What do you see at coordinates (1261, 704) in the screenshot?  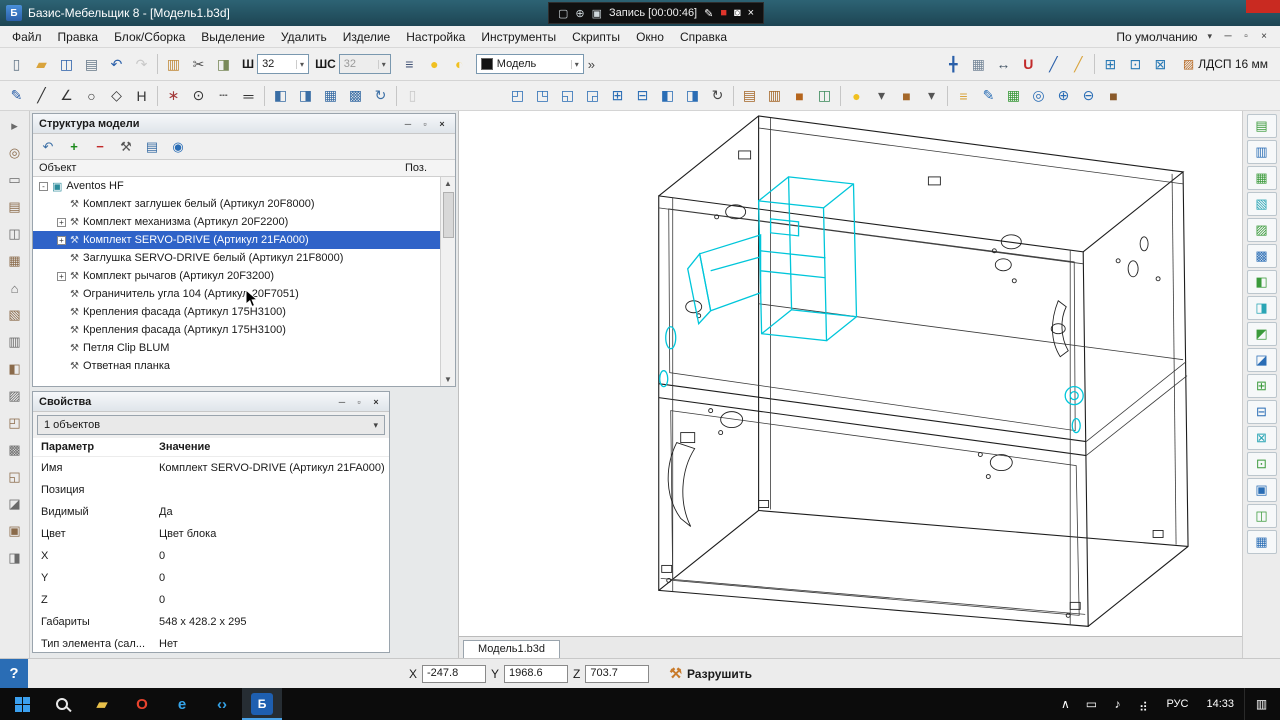 I see `notification-center-icon: ▥` at bounding box center [1261, 704].